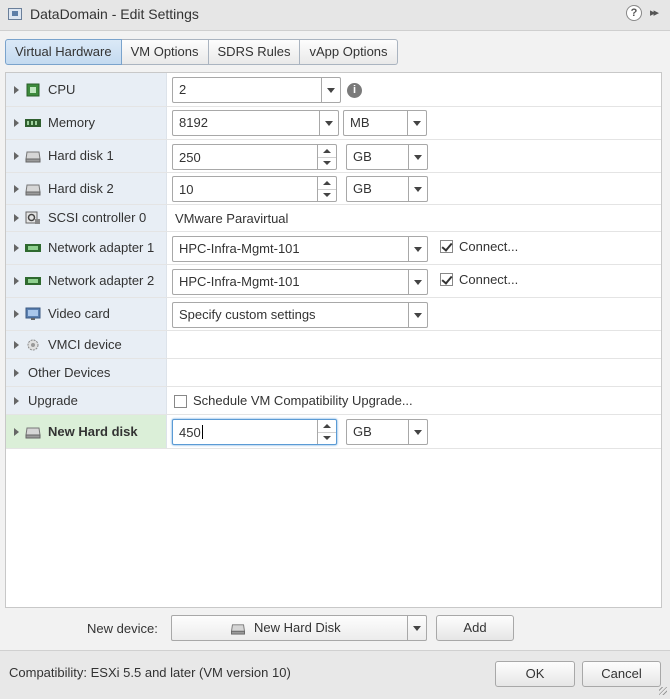 The image size is (670, 699). What do you see at coordinates (165, 52) in the screenshot?
I see `tab-vm-options: VM Options` at bounding box center [165, 52].